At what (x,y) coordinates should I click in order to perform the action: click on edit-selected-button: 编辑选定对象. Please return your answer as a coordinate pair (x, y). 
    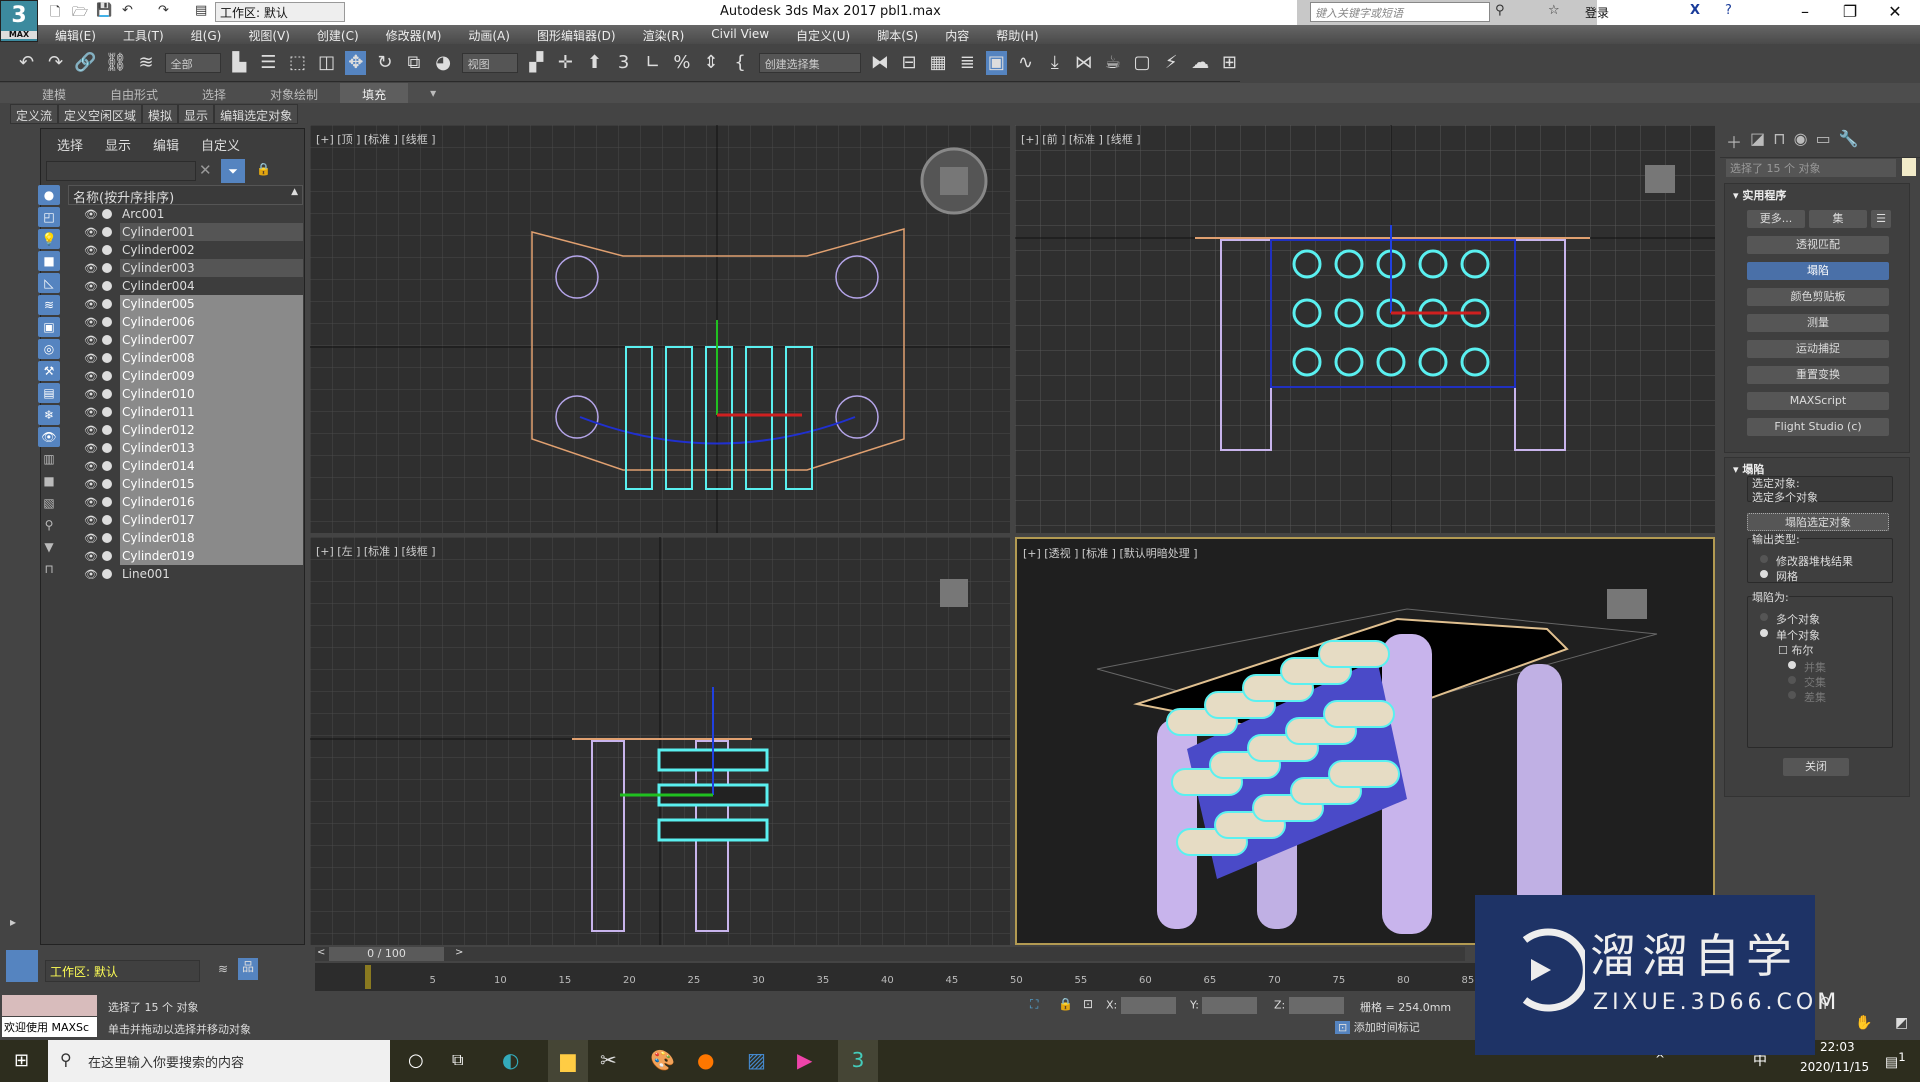
    Looking at the image, I should click on (256, 114).